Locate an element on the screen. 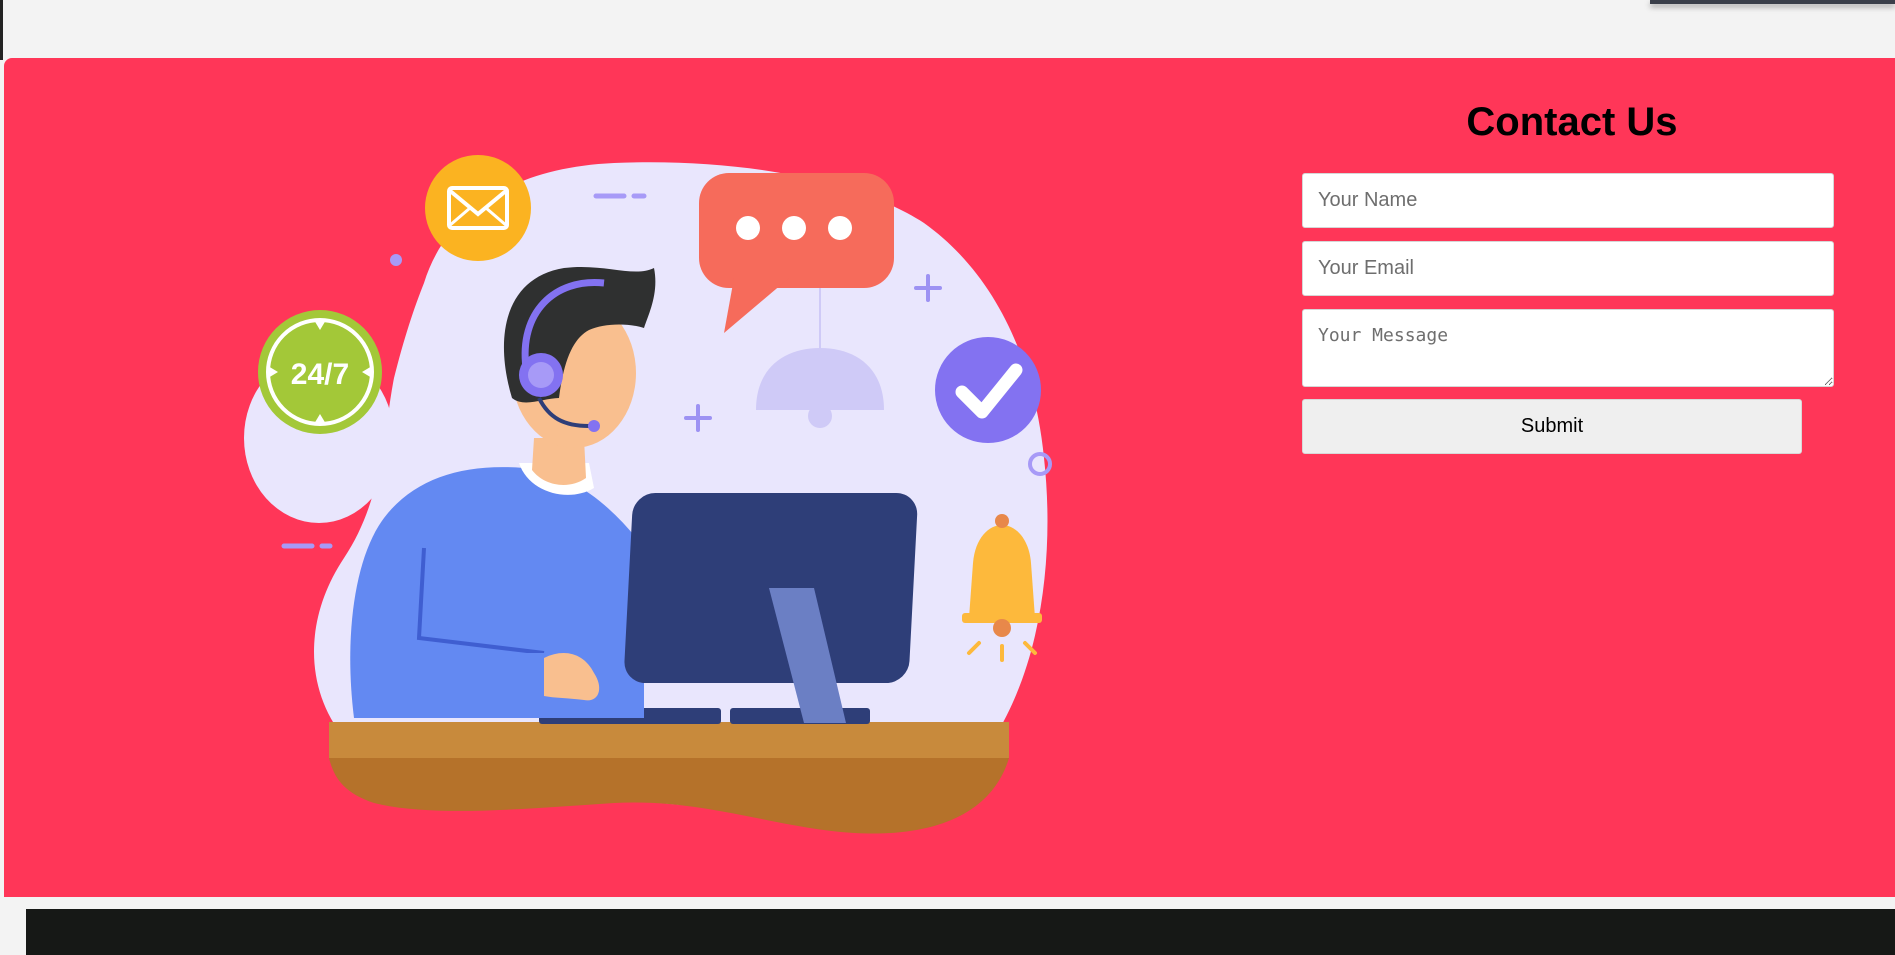  bell-clapper is located at coordinates (1002, 628).